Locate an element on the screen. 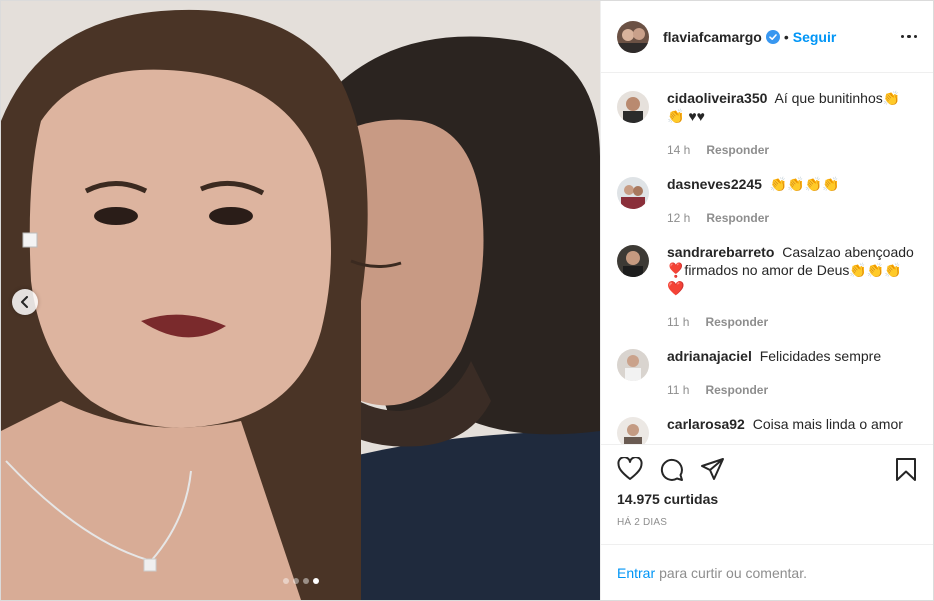  like-button is located at coordinates (630, 469).